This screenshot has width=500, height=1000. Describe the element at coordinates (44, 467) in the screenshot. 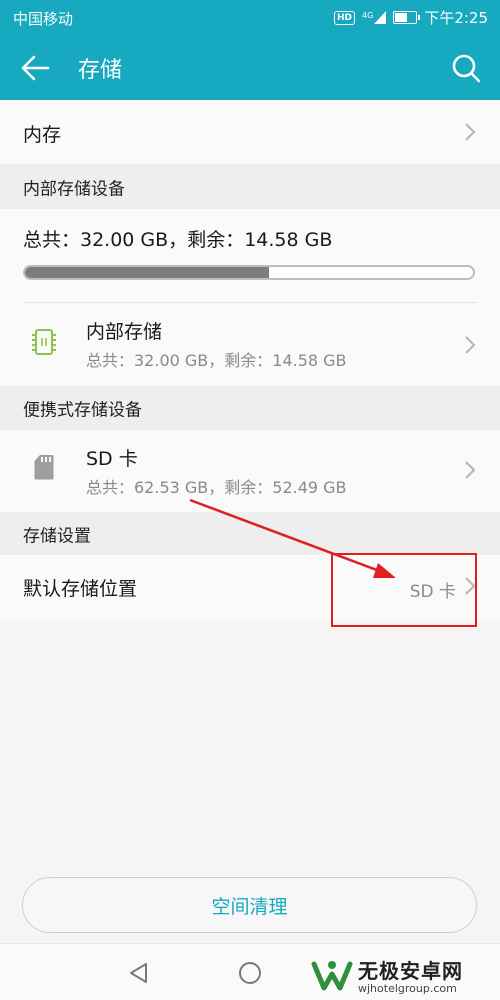

I see `sd-card-icon` at that location.